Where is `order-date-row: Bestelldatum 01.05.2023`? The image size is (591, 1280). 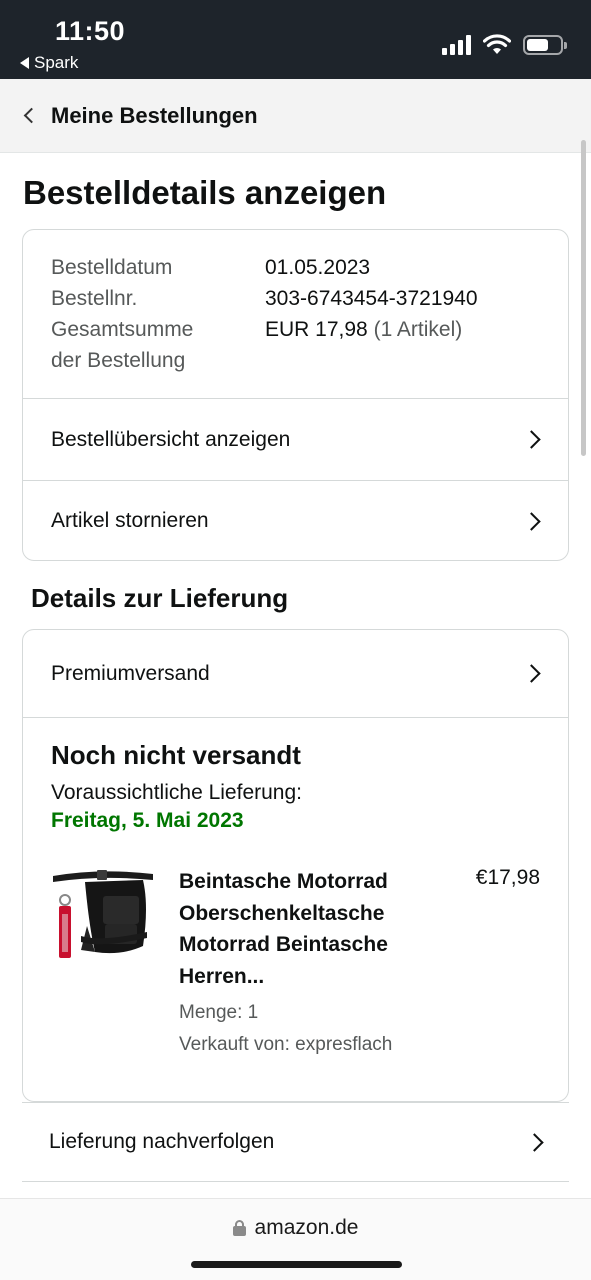
order-date-row: Bestelldatum 01.05.2023 is located at coordinates (295, 267).